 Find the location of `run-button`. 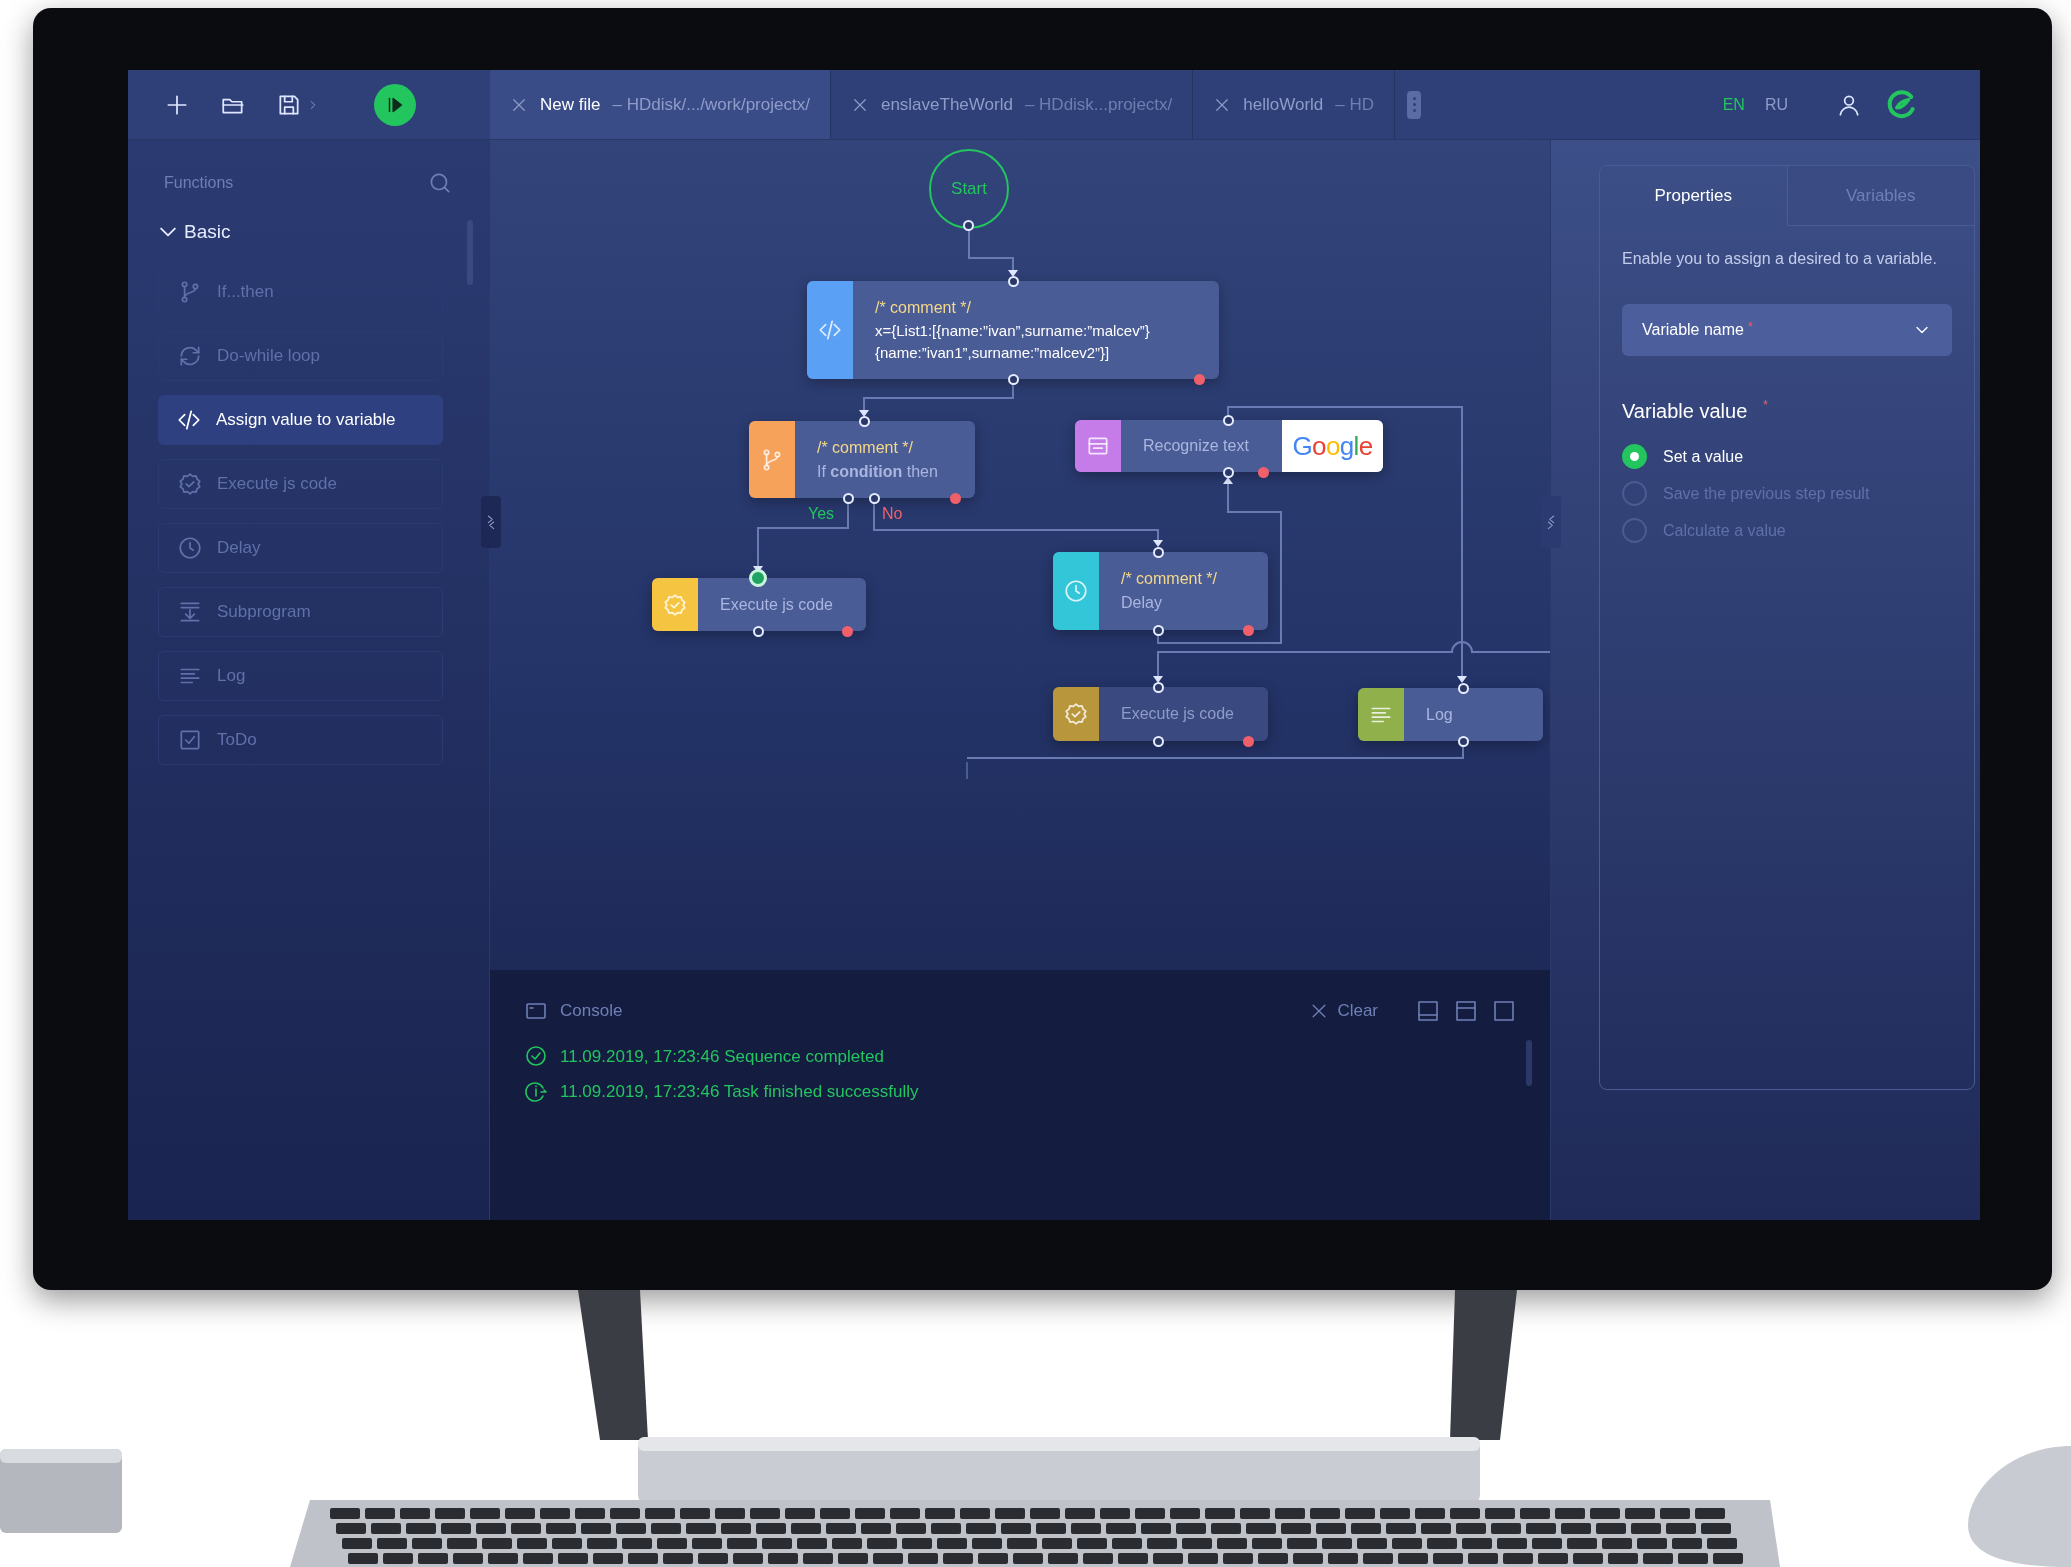

run-button is located at coordinates (395, 104).